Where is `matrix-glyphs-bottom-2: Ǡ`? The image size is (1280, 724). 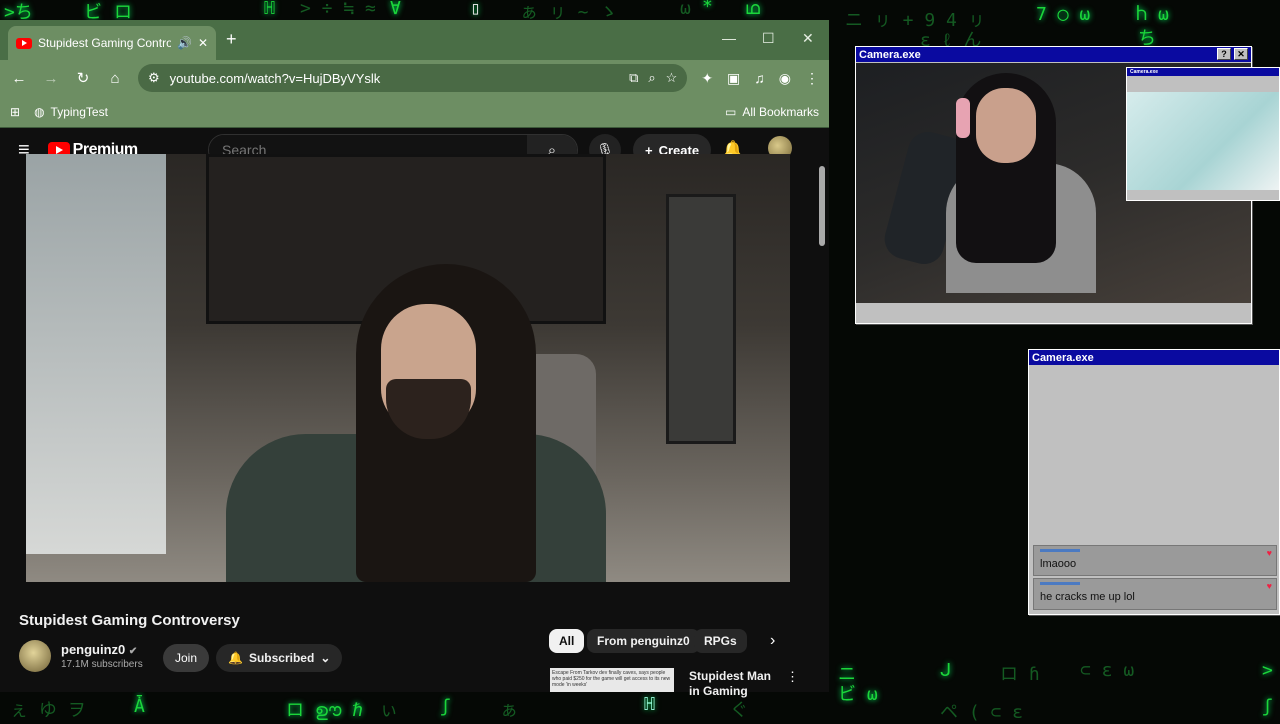 matrix-glyphs-bottom-2: Ǡ is located at coordinates (139, 706).